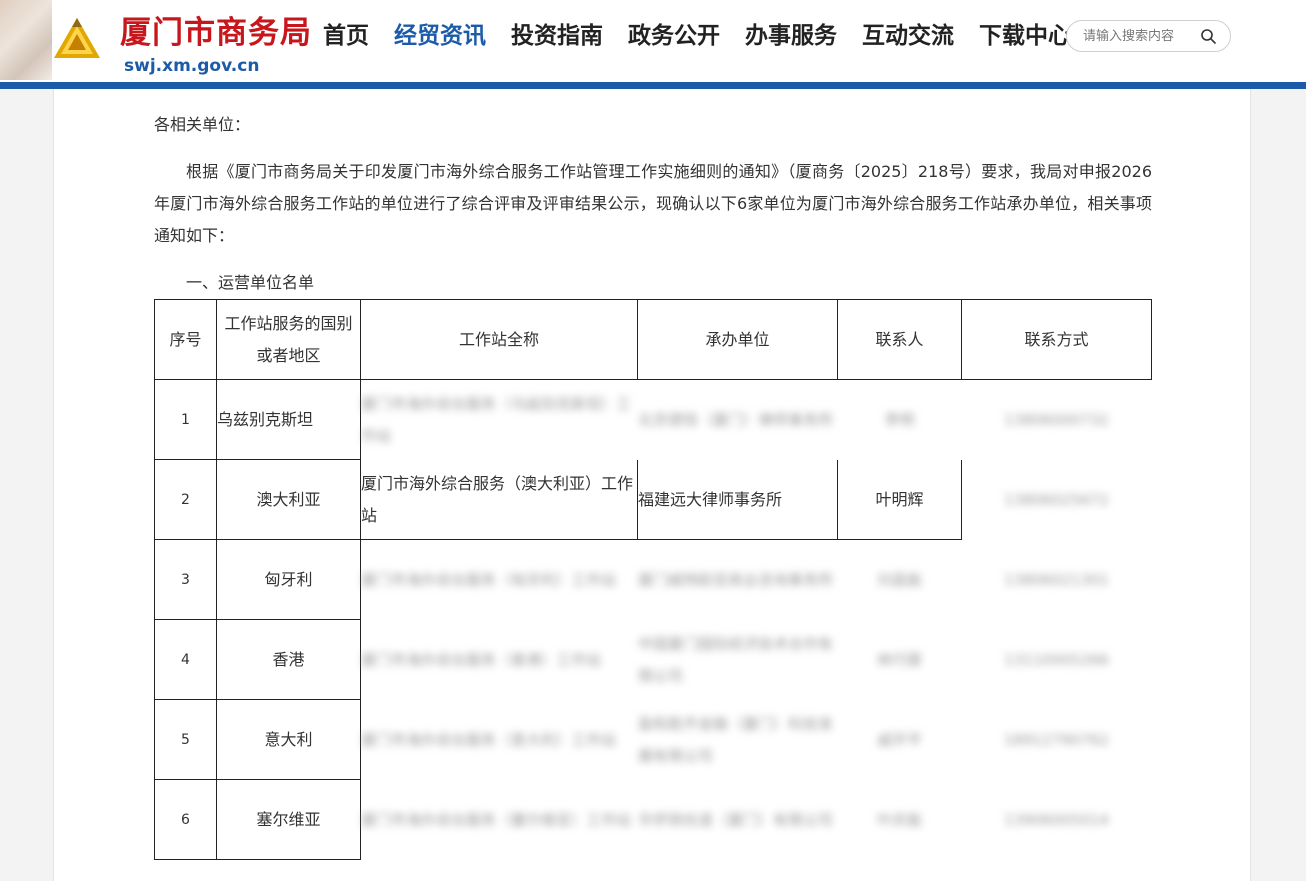 The width and height of the screenshot is (1306, 881). What do you see at coordinates (185, 339) in the screenshot?
I see `table-header-cell: 序号` at bounding box center [185, 339].